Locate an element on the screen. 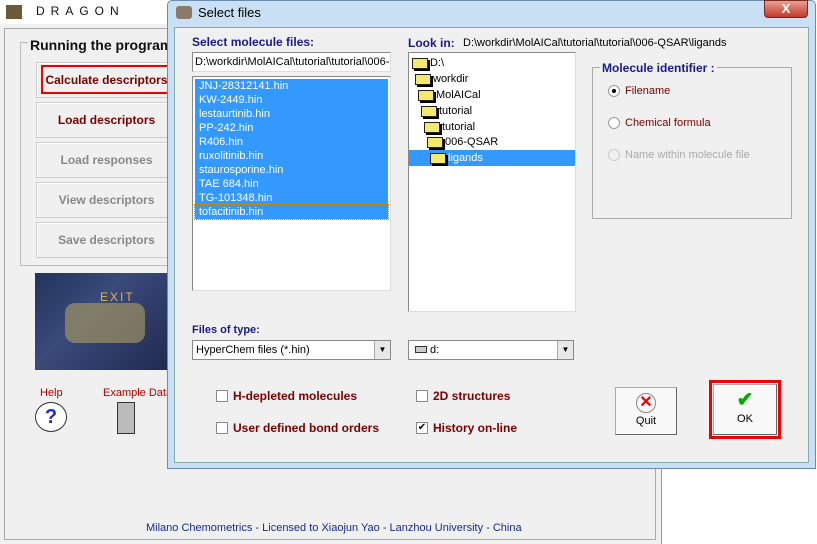  load-responses-button: Load responses is located at coordinates (106, 160).